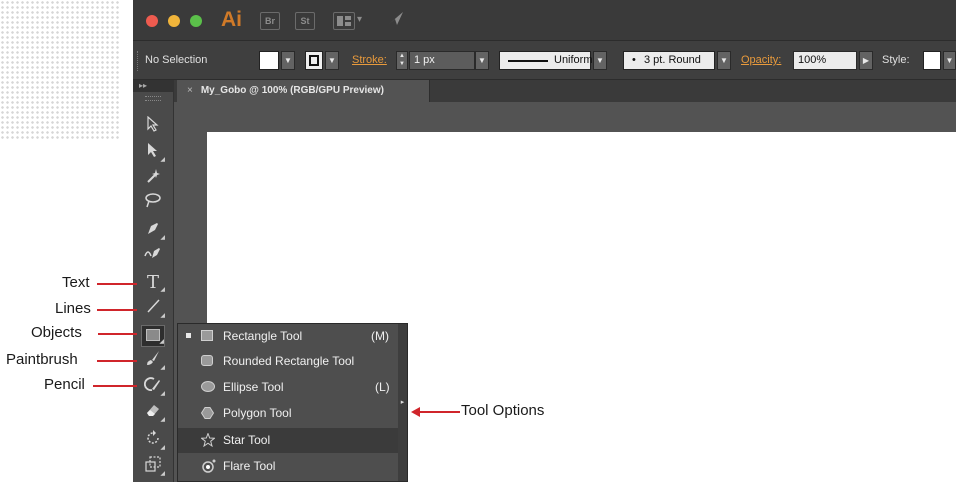  What do you see at coordinates (153, 98) in the screenshot?
I see `tools-panel-grip` at bounding box center [153, 98].